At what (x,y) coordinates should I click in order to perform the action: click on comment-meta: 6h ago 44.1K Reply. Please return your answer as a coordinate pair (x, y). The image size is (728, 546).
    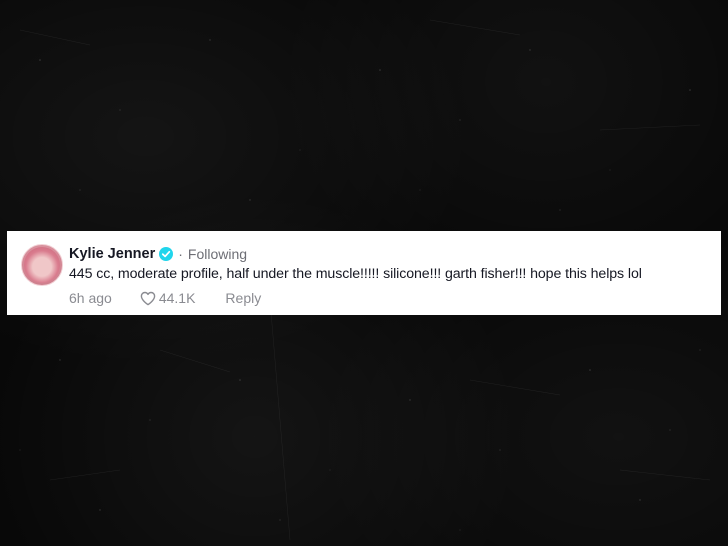
    Looking at the image, I should click on (165, 298).